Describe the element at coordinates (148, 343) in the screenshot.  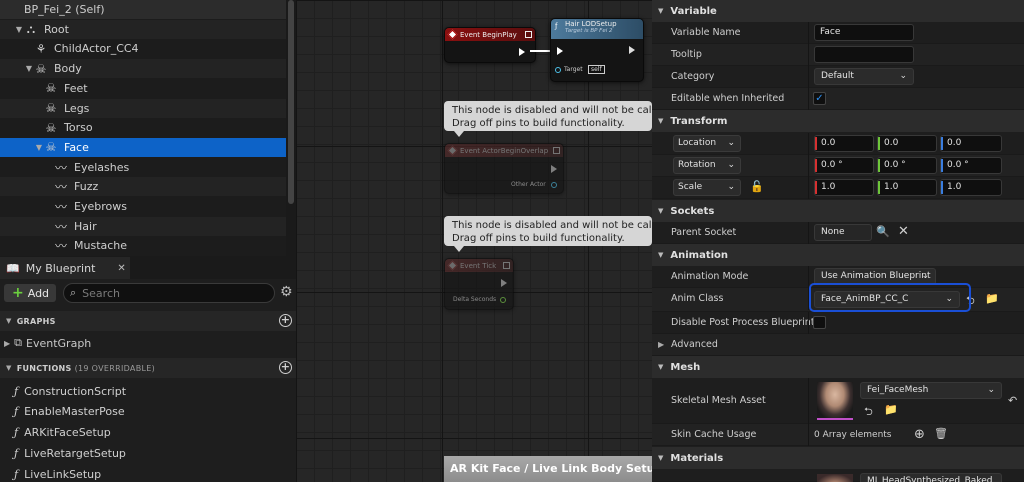
I see `event-graph-item: ▶ ⧉ EventGraph` at that location.